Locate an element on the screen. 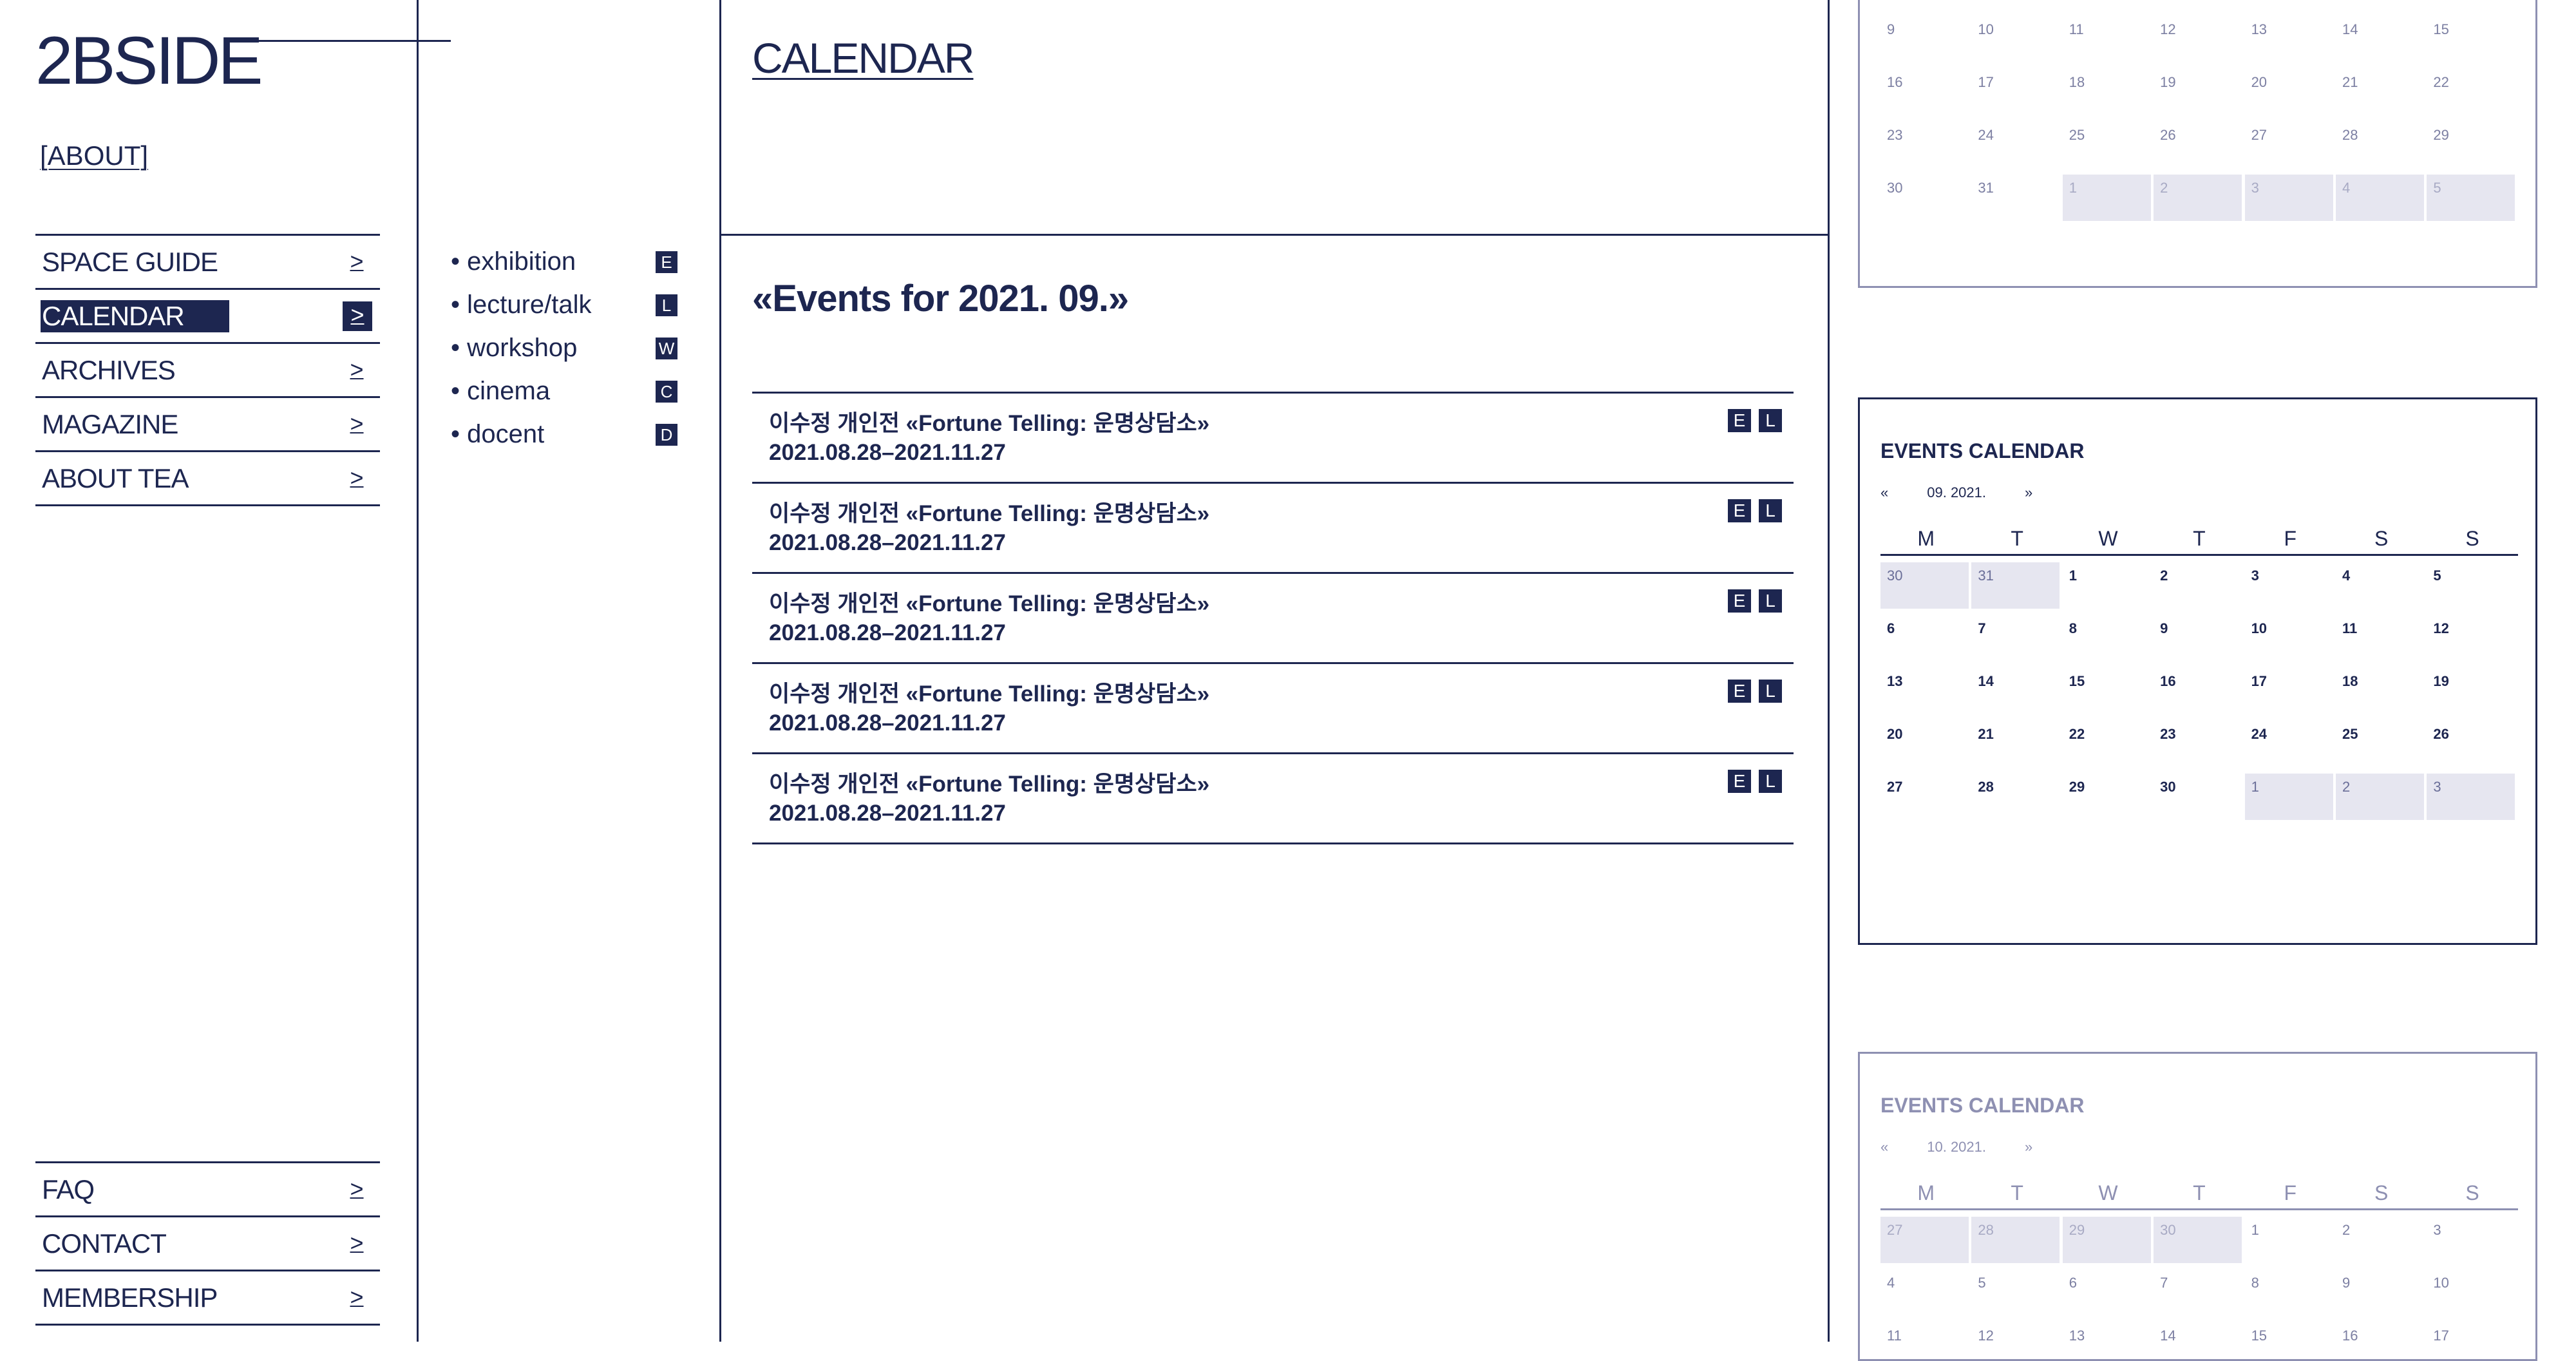 The image size is (2576, 1361). about-link: [ABOUT] is located at coordinates (94, 155).